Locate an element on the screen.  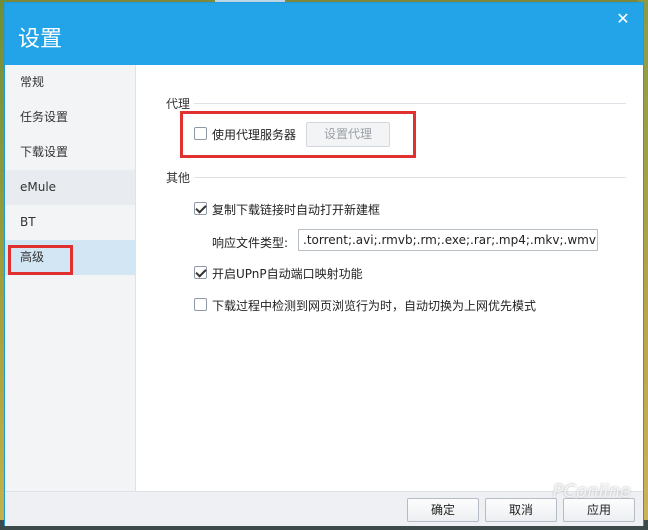
title-bar: 设置 ✕ is located at coordinates (324, 34).